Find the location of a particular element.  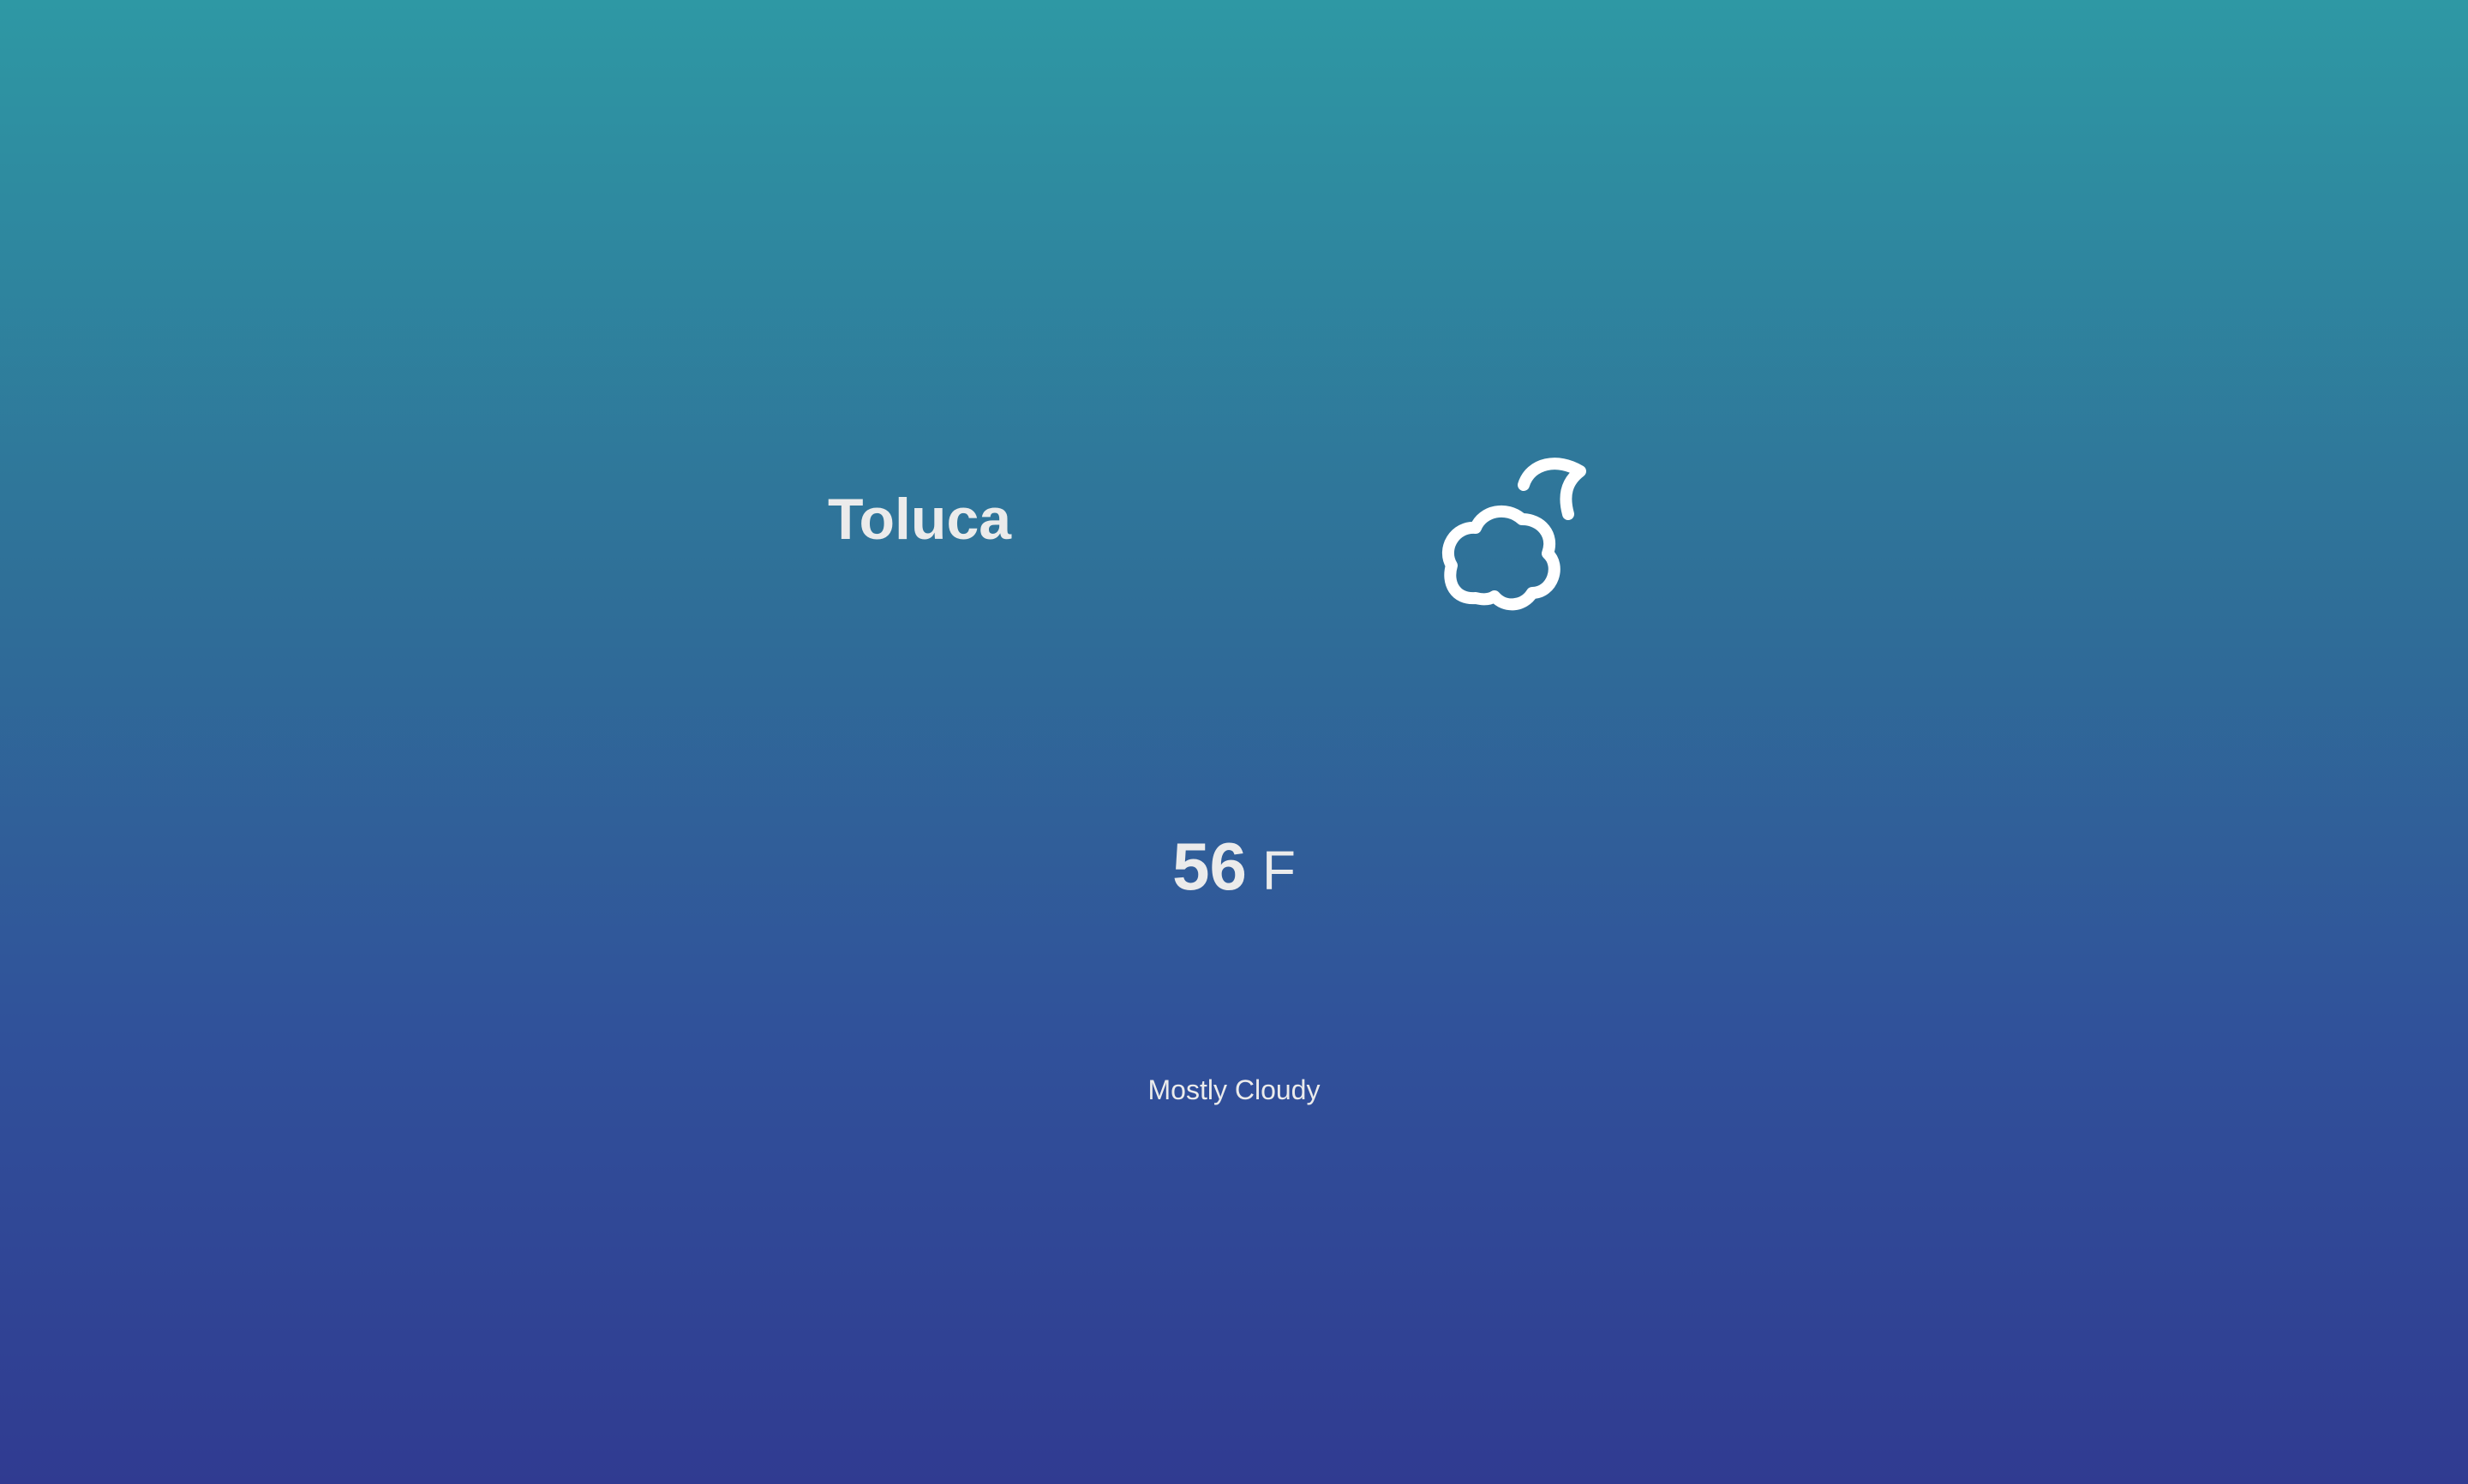

weather-condition: Mostly Cloudy is located at coordinates (1234, 1089).